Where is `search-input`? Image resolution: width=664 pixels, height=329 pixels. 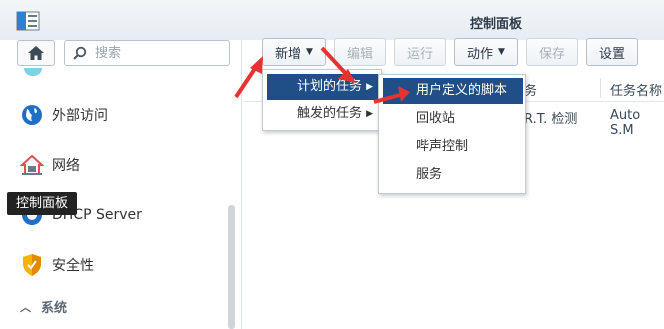
search-input is located at coordinates (160, 53).